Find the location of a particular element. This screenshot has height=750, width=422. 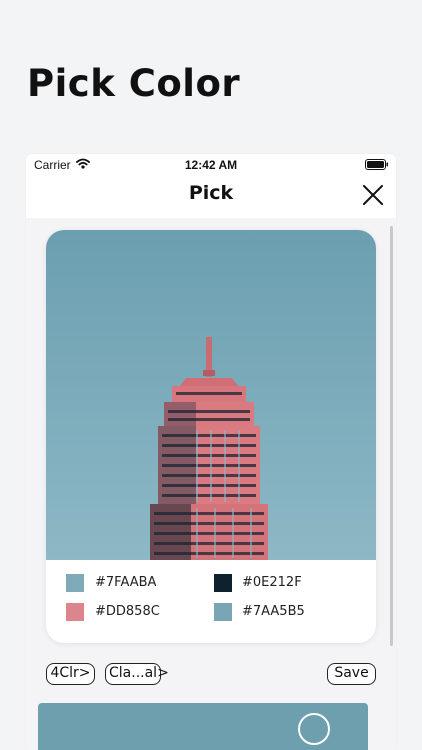

nav-title: Pick is located at coordinates (211, 193).